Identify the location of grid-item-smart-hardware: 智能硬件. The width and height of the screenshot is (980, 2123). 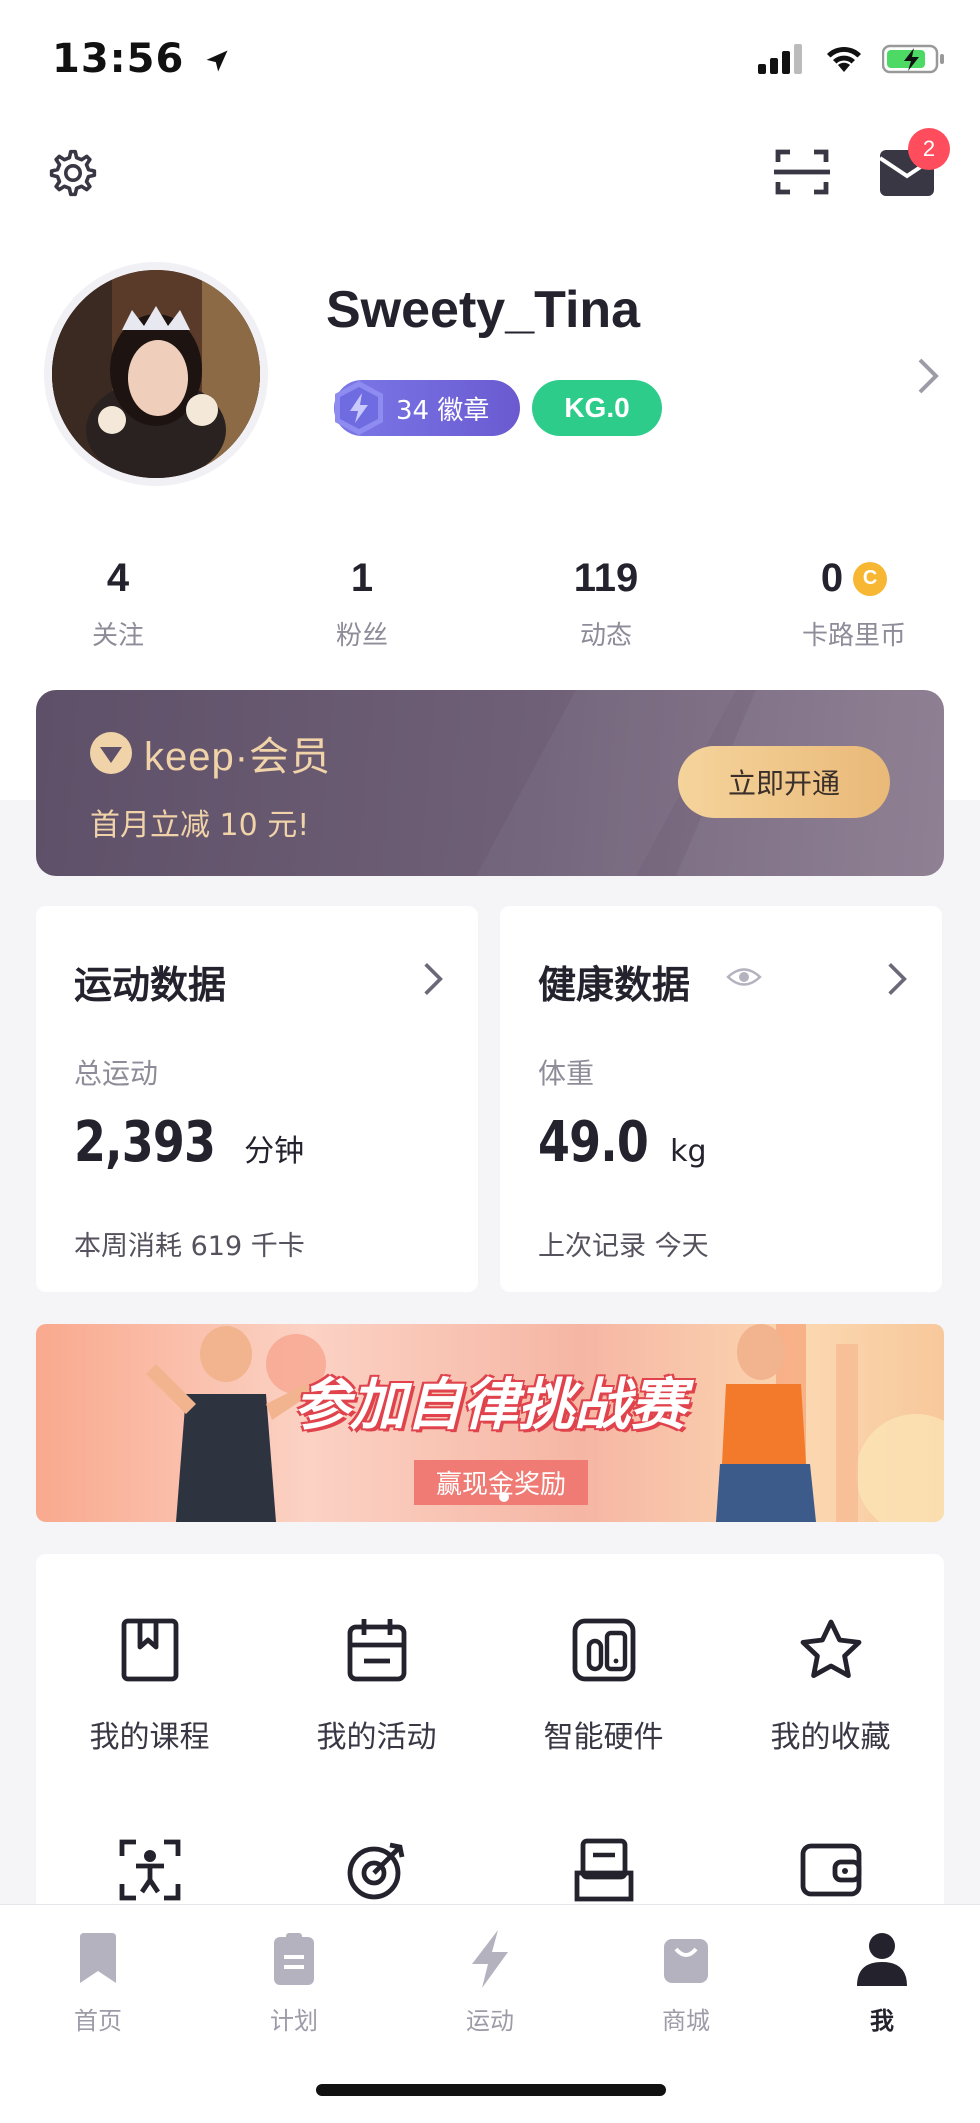
(603, 1683).